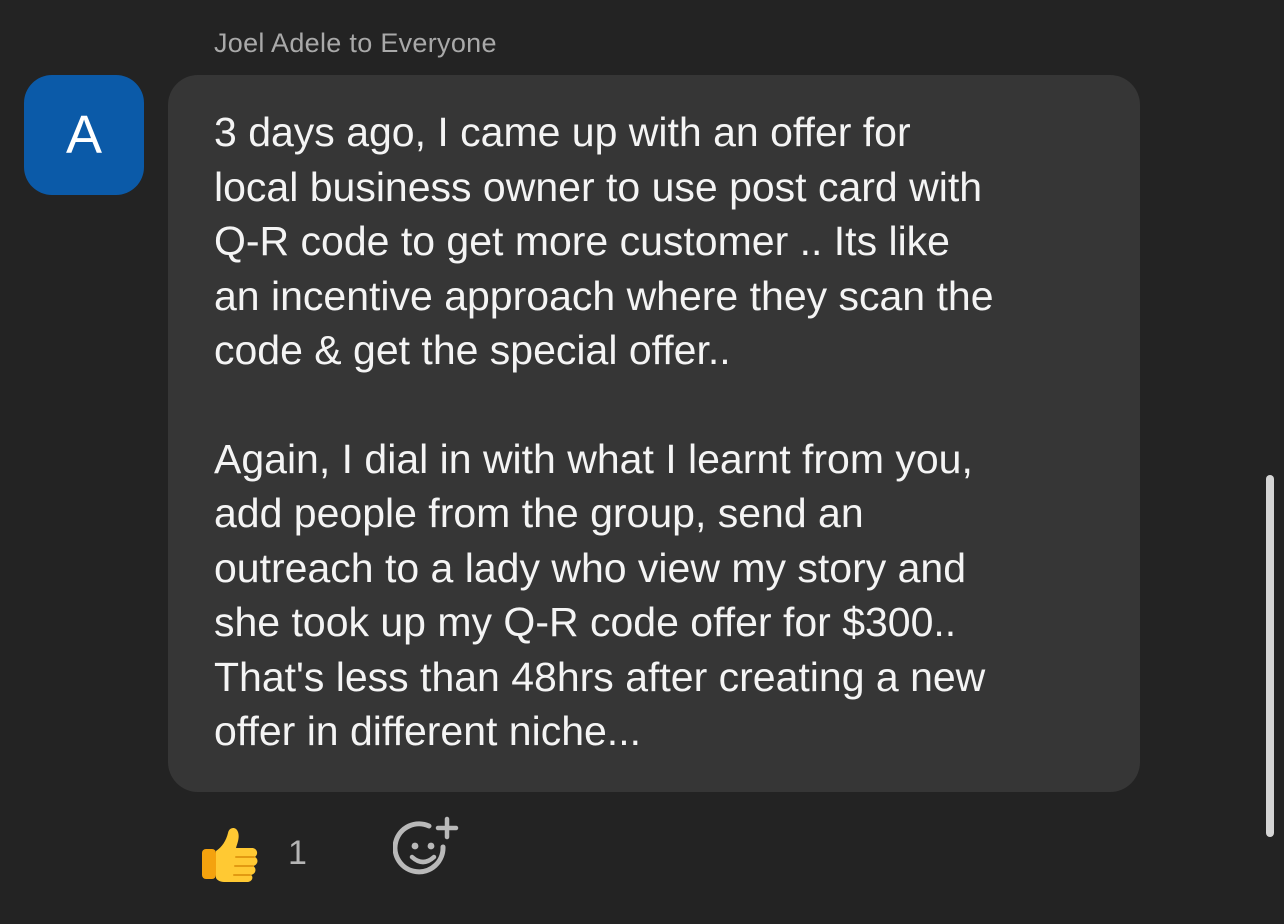  I want to click on reaction-bar: 1, so click(252, 853).